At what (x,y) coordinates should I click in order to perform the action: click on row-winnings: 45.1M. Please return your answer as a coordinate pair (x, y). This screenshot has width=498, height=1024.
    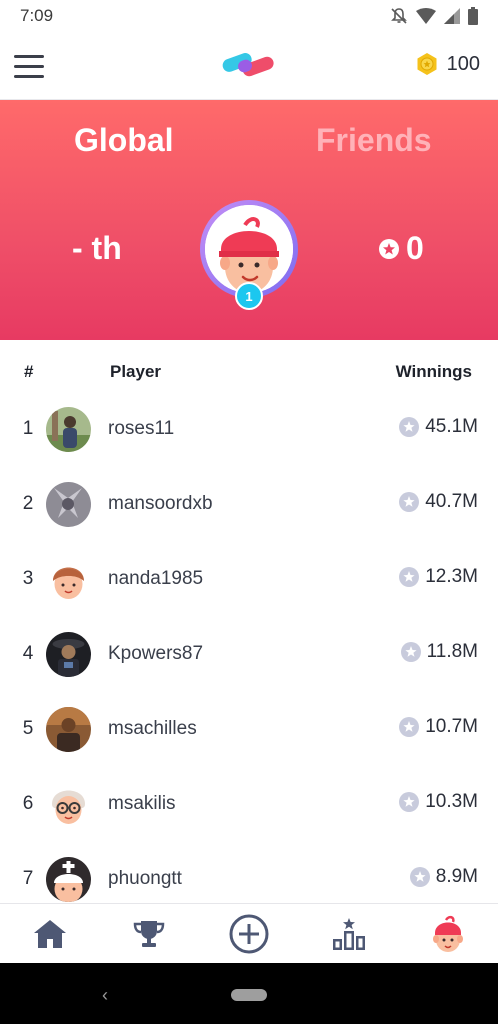
    Looking at the image, I should click on (438, 427).